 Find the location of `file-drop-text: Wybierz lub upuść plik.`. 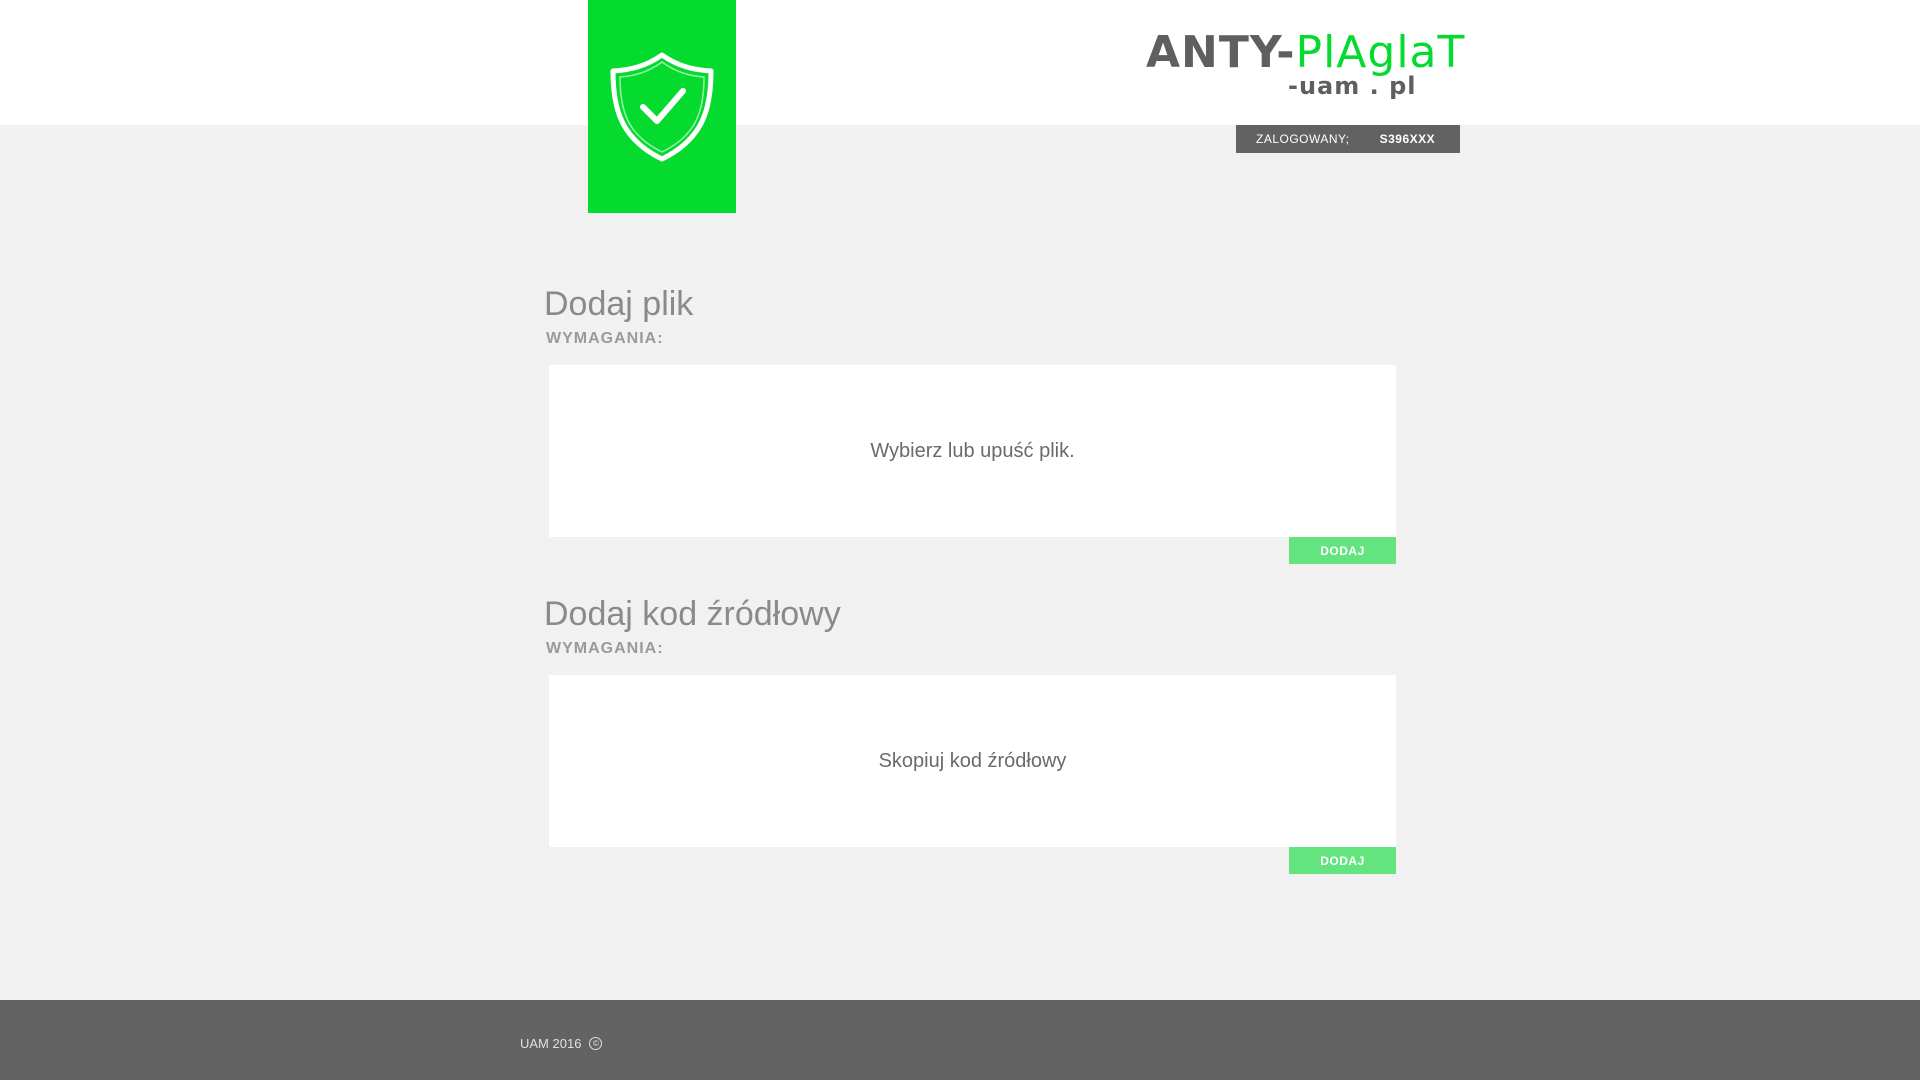

file-drop-text: Wybierz lub upuść plik. is located at coordinates (972, 450).